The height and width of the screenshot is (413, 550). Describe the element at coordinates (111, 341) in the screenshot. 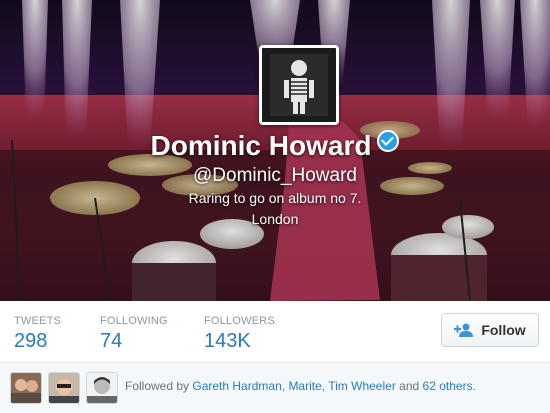

I see `stat-following-value: 74` at that location.